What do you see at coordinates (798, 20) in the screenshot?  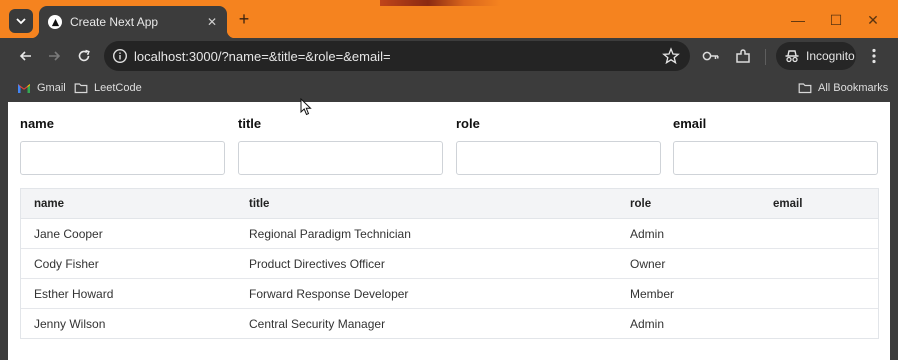 I see `minimize-button: —` at bounding box center [798, 20].